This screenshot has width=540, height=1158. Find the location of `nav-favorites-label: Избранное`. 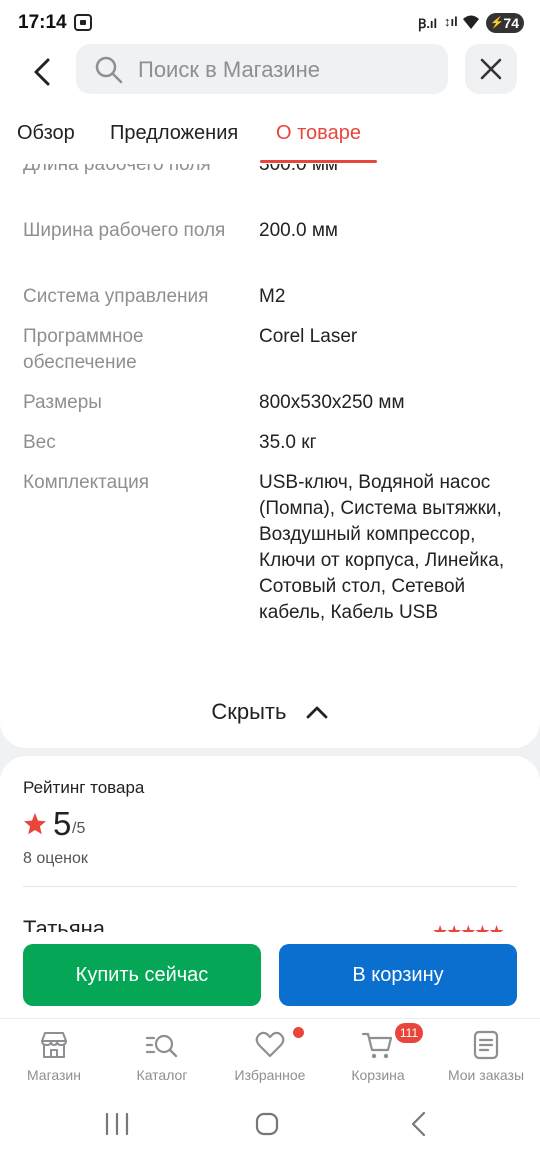

nav-favorites-label: Избранное is located at coordinates (270, 1075).